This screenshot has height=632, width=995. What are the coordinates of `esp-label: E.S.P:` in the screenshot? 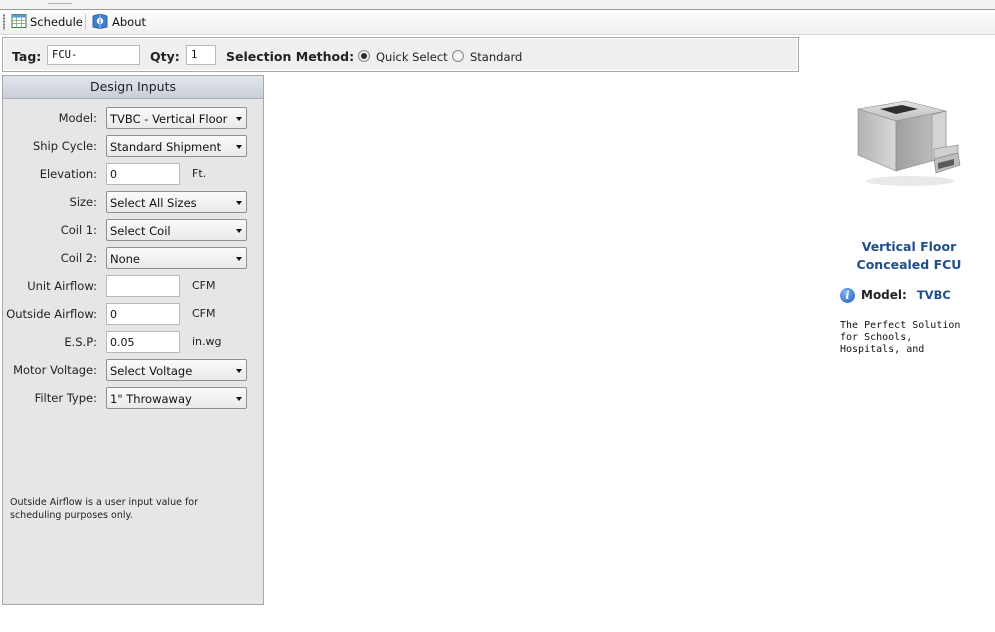 It's located at (80, 342).